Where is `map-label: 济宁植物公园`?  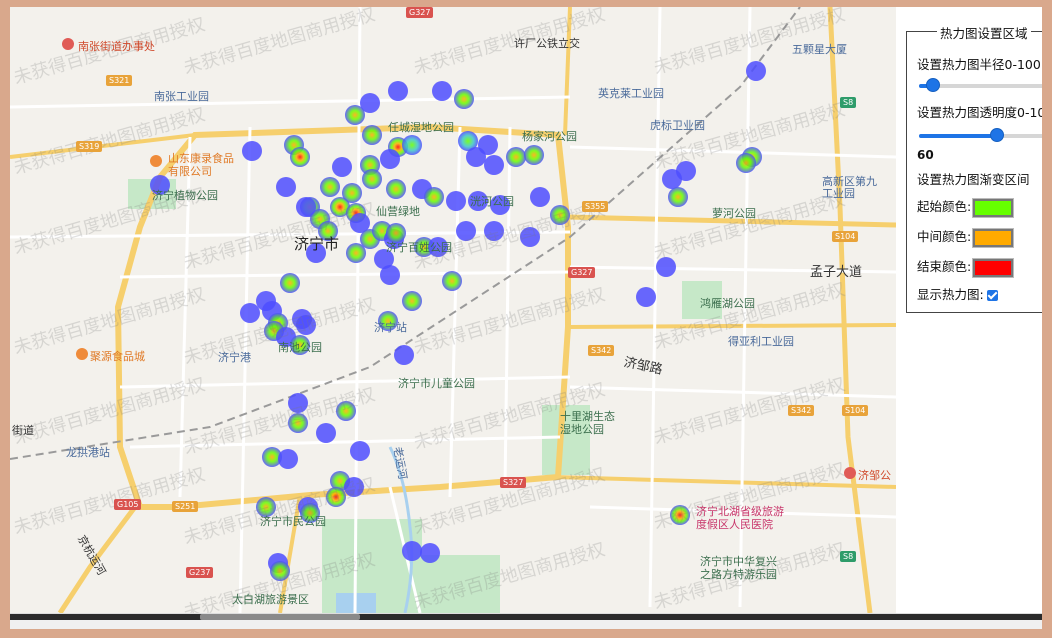 map-label: 济宁植物公园 is located at coordinates (185, 195).